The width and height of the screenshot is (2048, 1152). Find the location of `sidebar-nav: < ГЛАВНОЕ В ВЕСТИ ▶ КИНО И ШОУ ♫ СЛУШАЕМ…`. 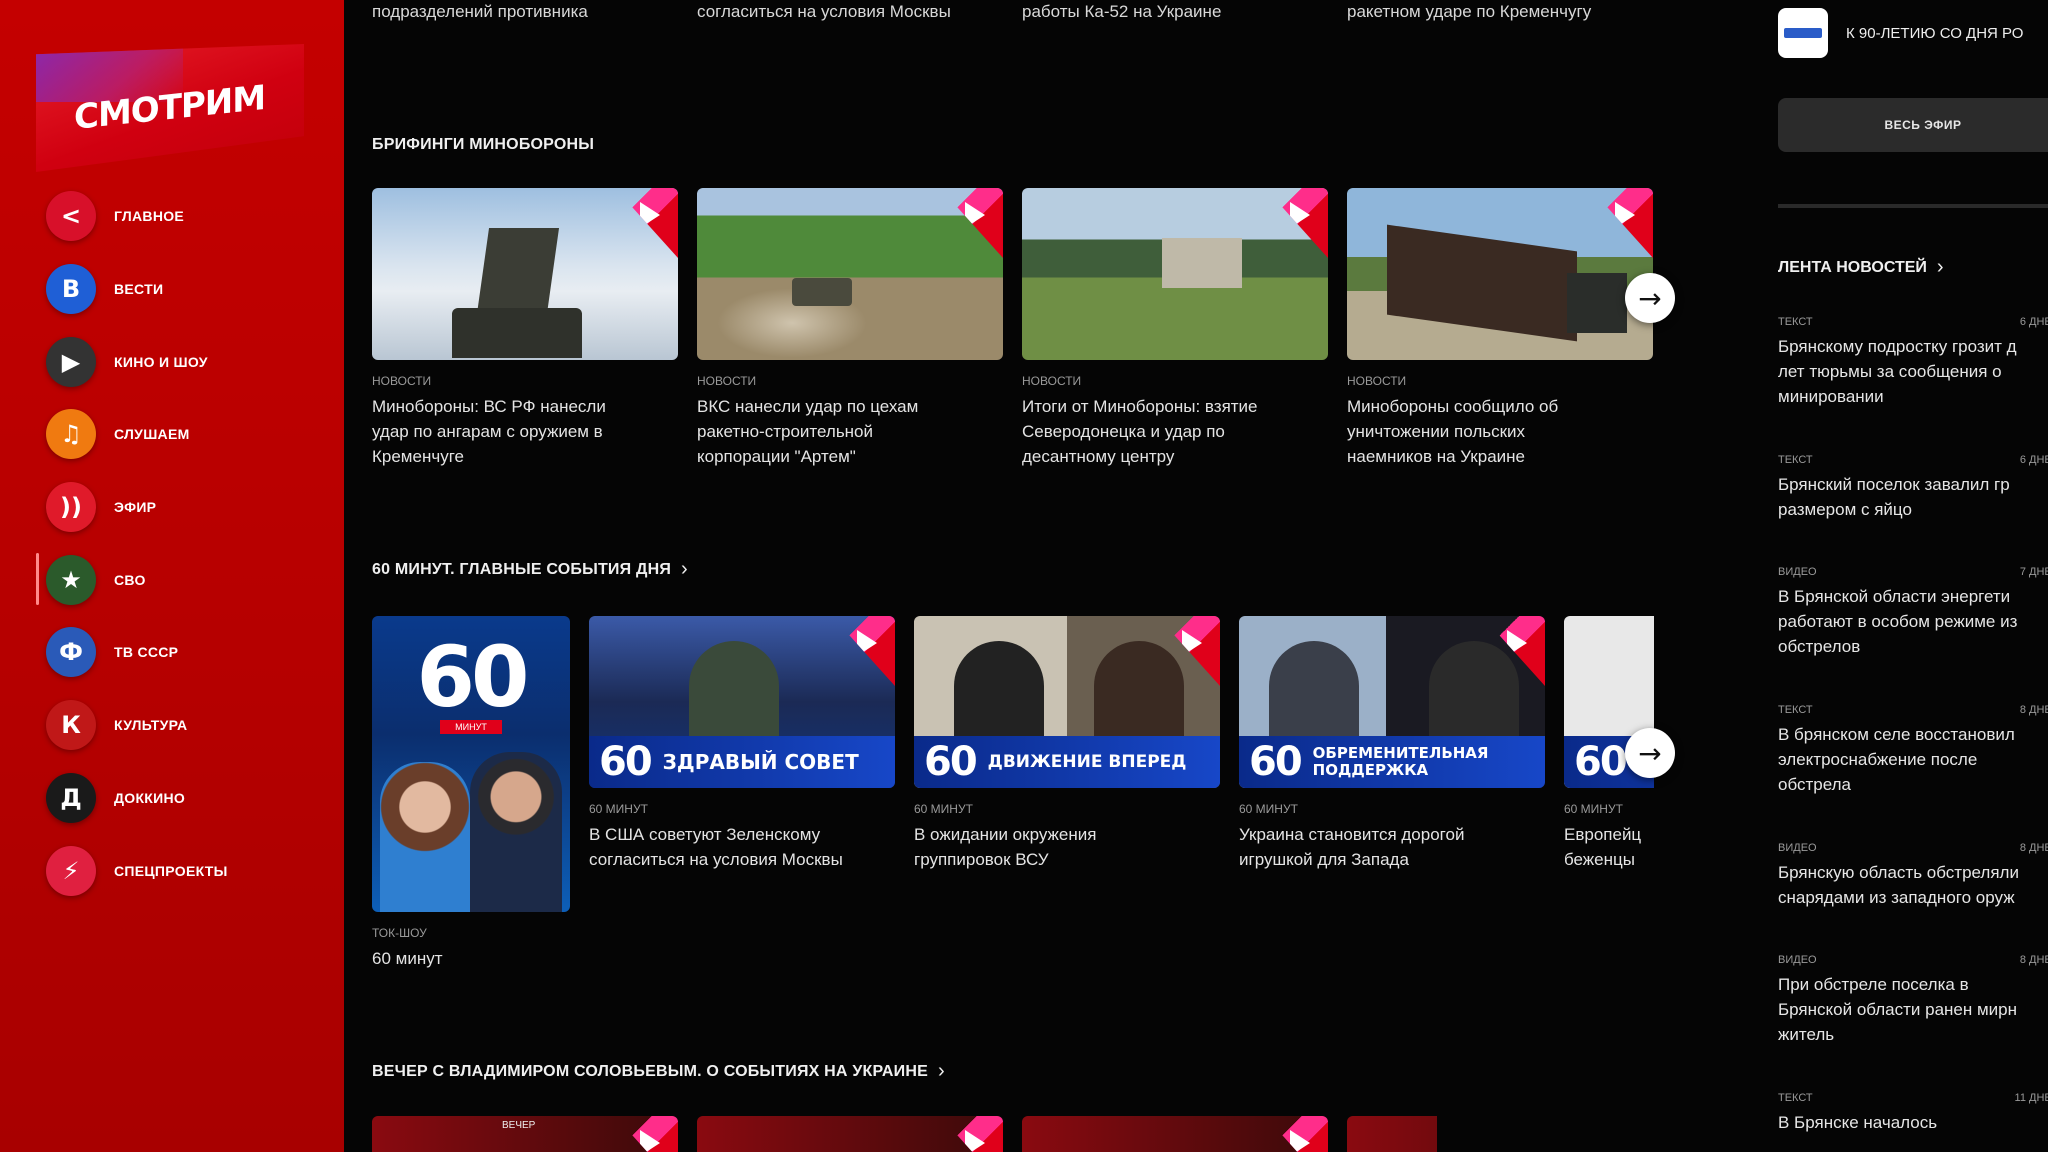

sidebar-nav: < ГЛАВНОЕ В ВЕСТИ ▶ КИНО И ШОУ ♫ СЛУШАЕМ… is located at coordinates (186, 543).